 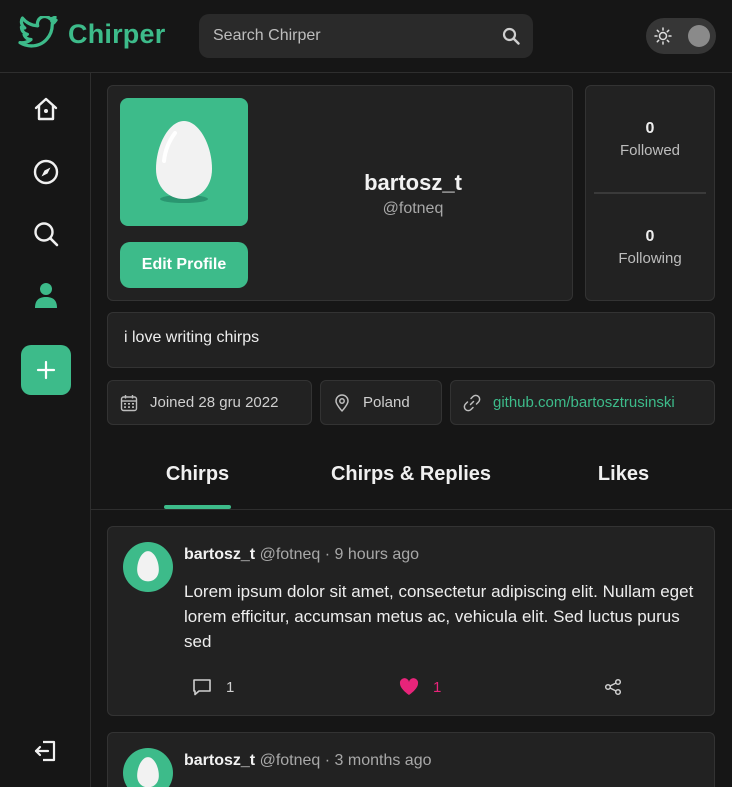 What do you see at coordinates (383, 760) in the screenshot?
I see `chirp-time: 3 months ago` at bounding box center [383, 760].